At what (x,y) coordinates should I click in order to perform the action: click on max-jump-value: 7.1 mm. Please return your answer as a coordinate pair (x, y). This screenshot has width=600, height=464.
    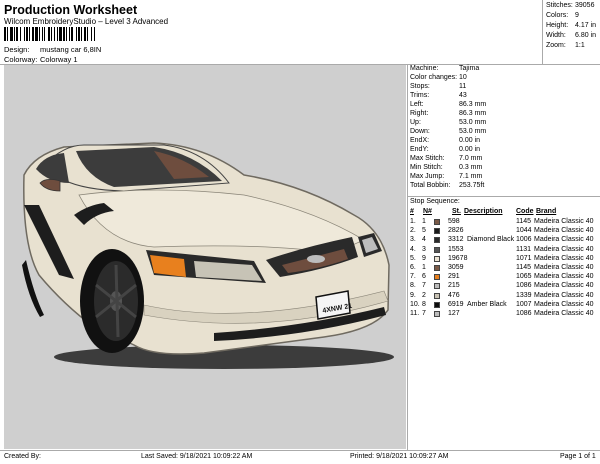
    Looking at the image, I should click on (471, 176).